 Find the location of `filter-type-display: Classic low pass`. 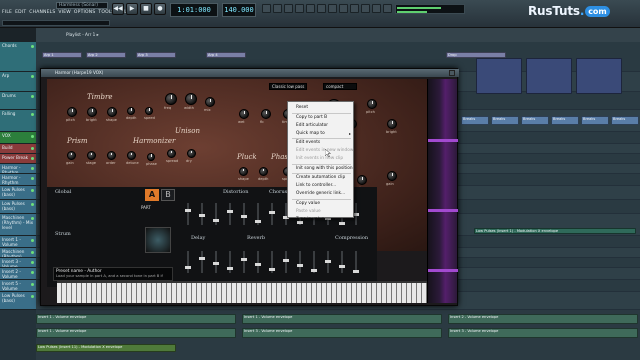

filter-type-display: Classic low pass is located at coordinates (288, 86).